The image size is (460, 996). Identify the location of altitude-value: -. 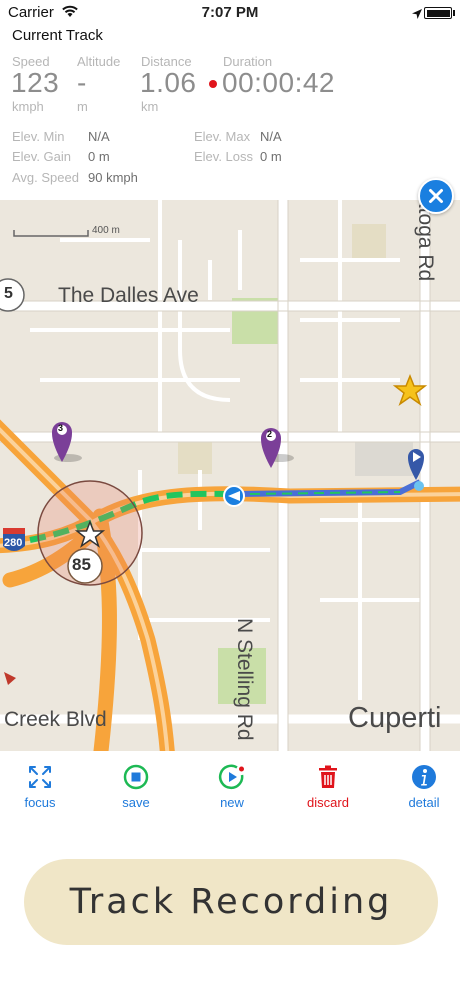
(82, 82).